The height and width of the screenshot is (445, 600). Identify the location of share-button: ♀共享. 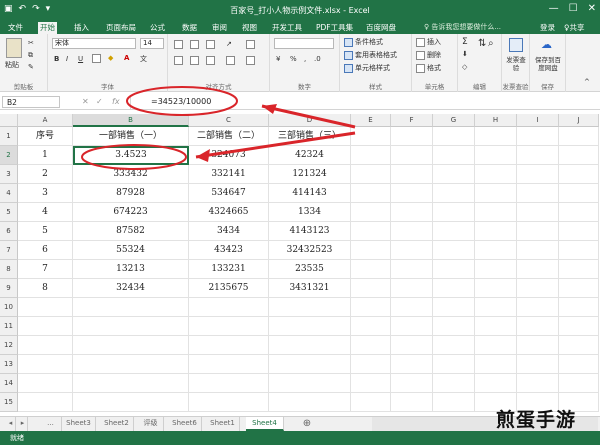
(574, 27).